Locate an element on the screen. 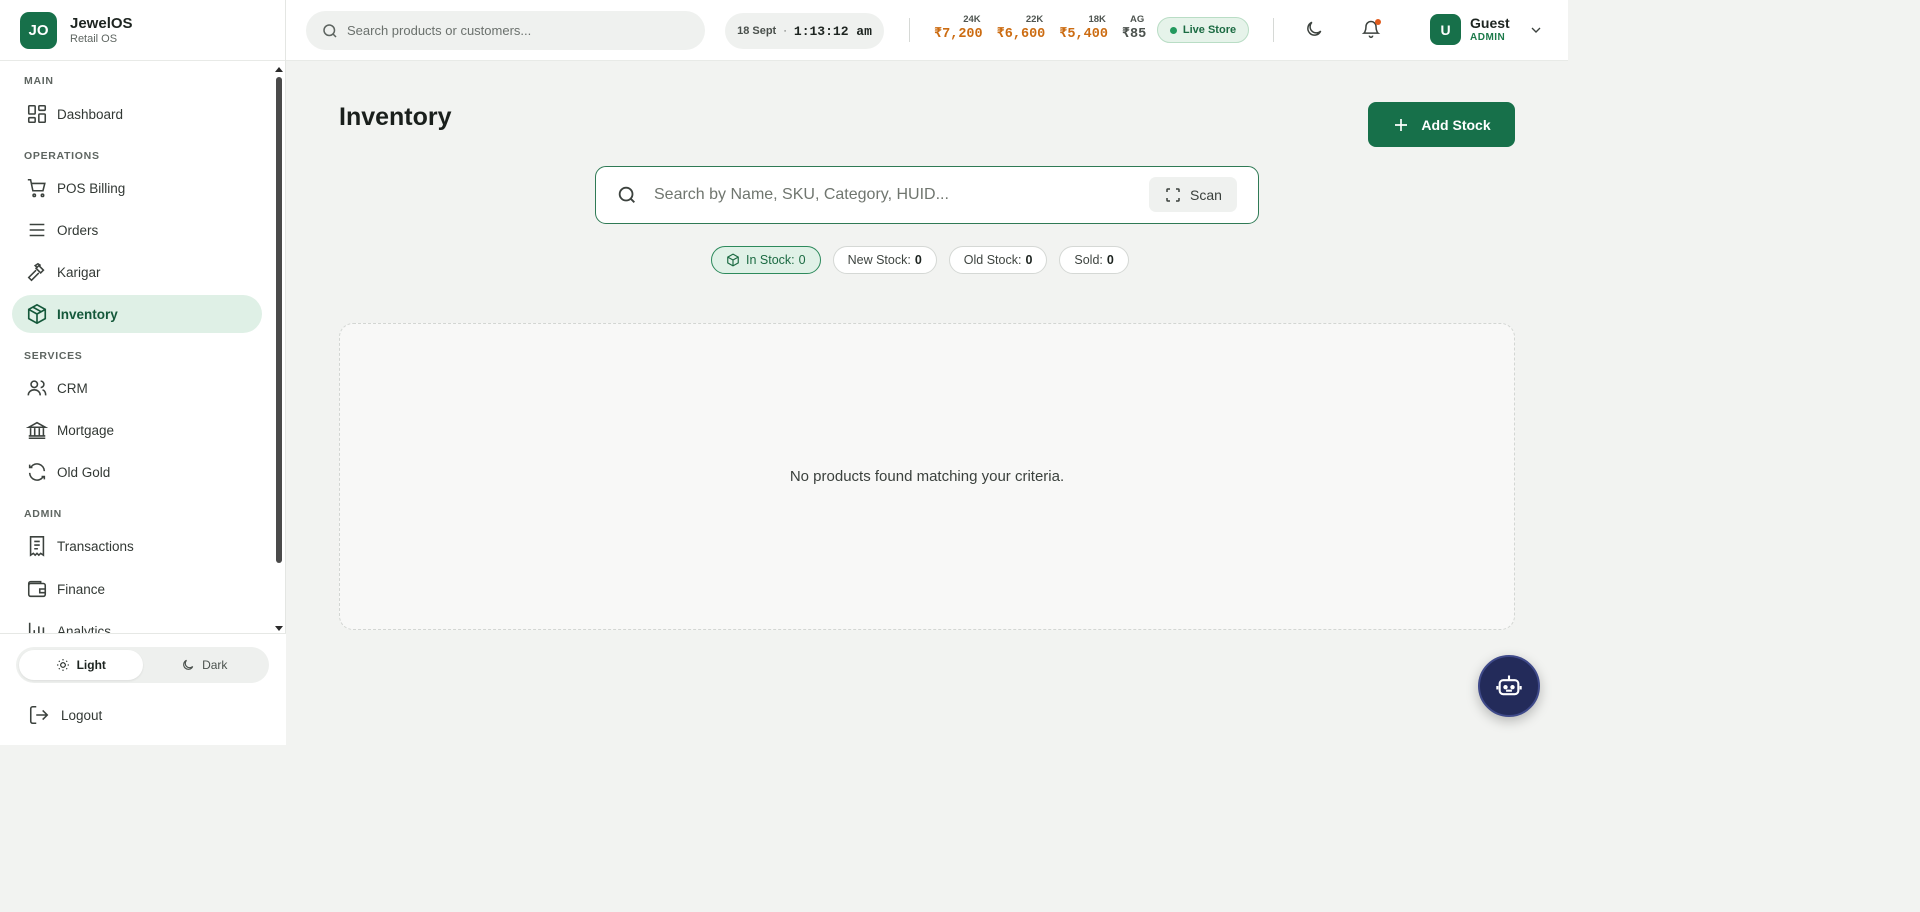  wallet-icon is located at coordinates (37, 589).